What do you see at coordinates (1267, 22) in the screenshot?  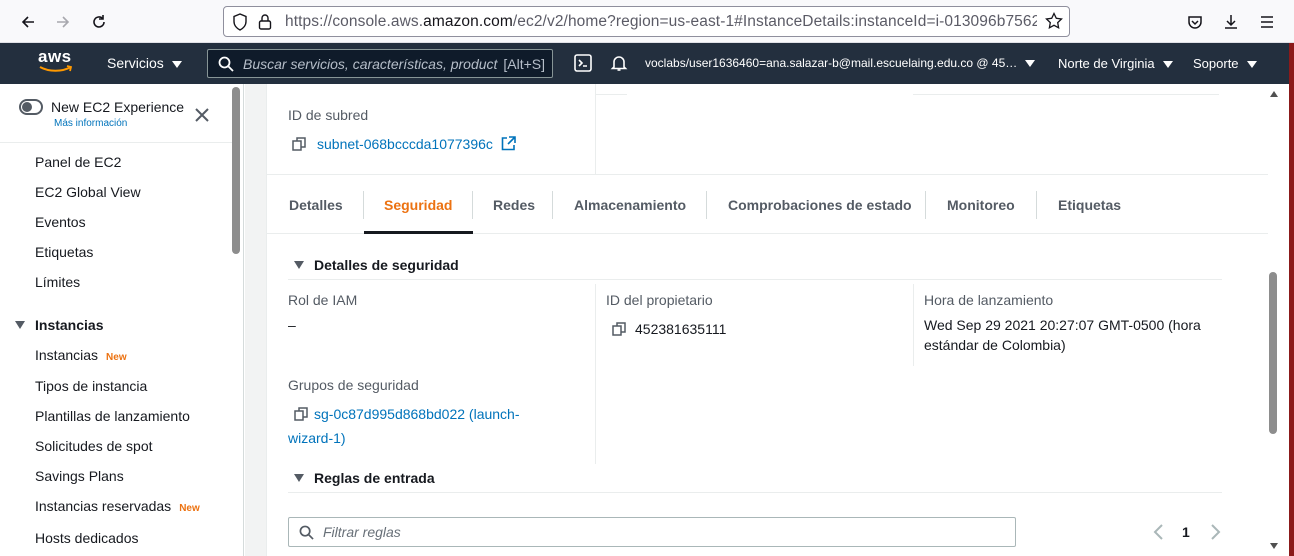 I see `menu-icon` at bounding box center [1267, 22].